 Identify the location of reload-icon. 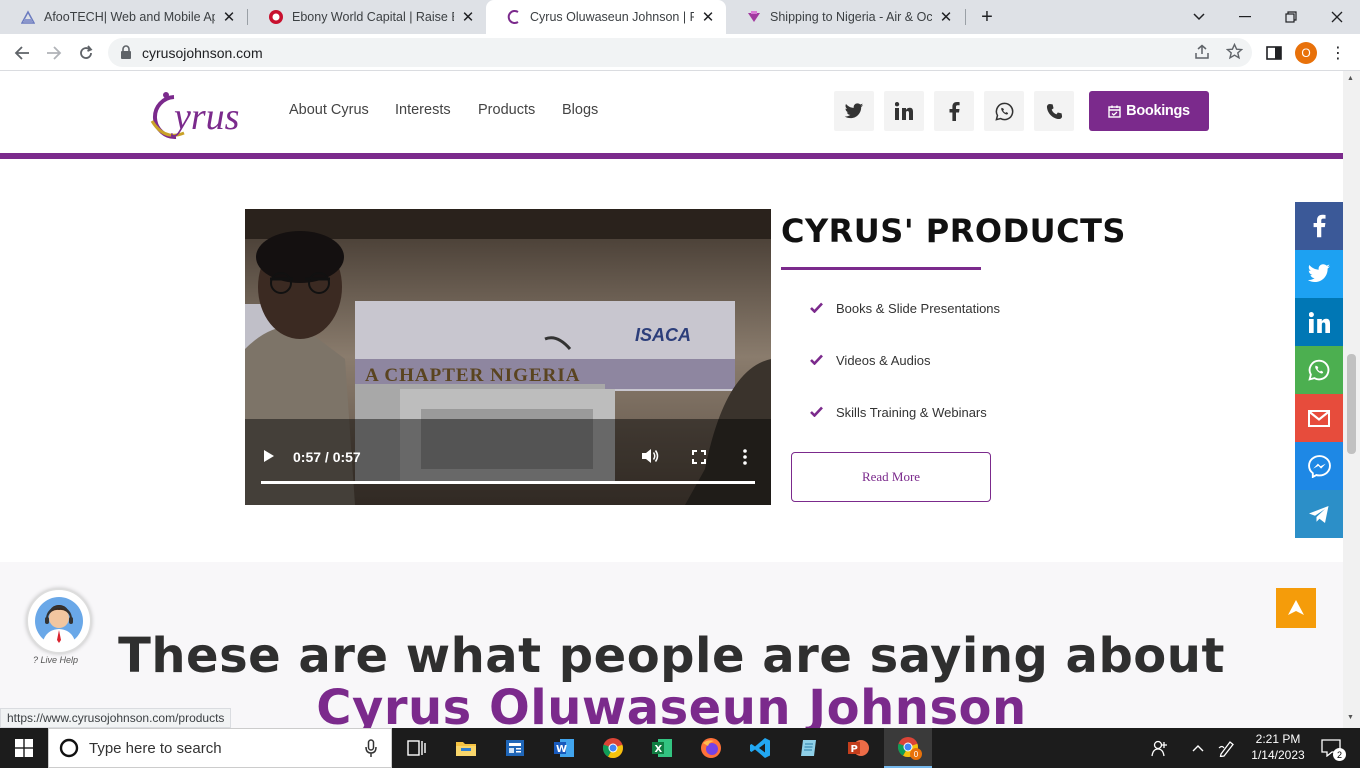
(86, 52).